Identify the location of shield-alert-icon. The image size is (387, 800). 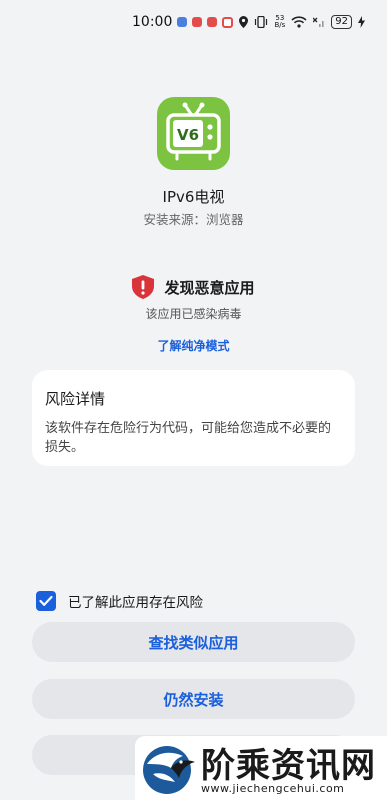
(143, 287).